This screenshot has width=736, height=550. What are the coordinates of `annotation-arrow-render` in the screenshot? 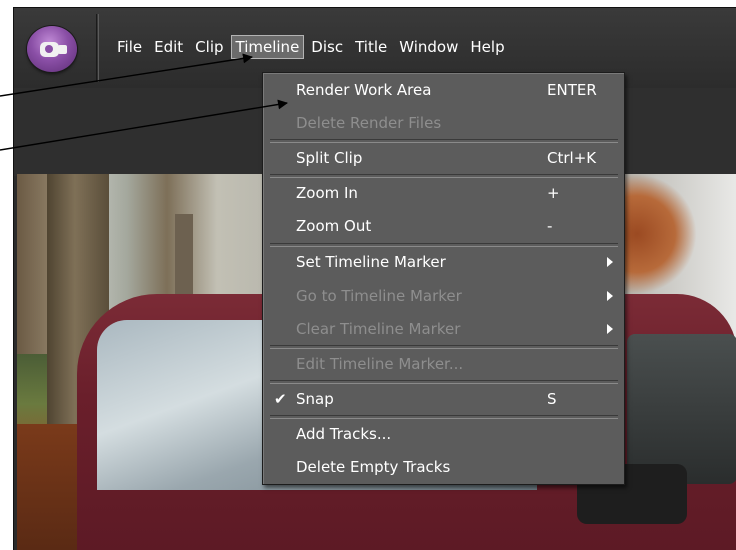 It's located at (144, 125).